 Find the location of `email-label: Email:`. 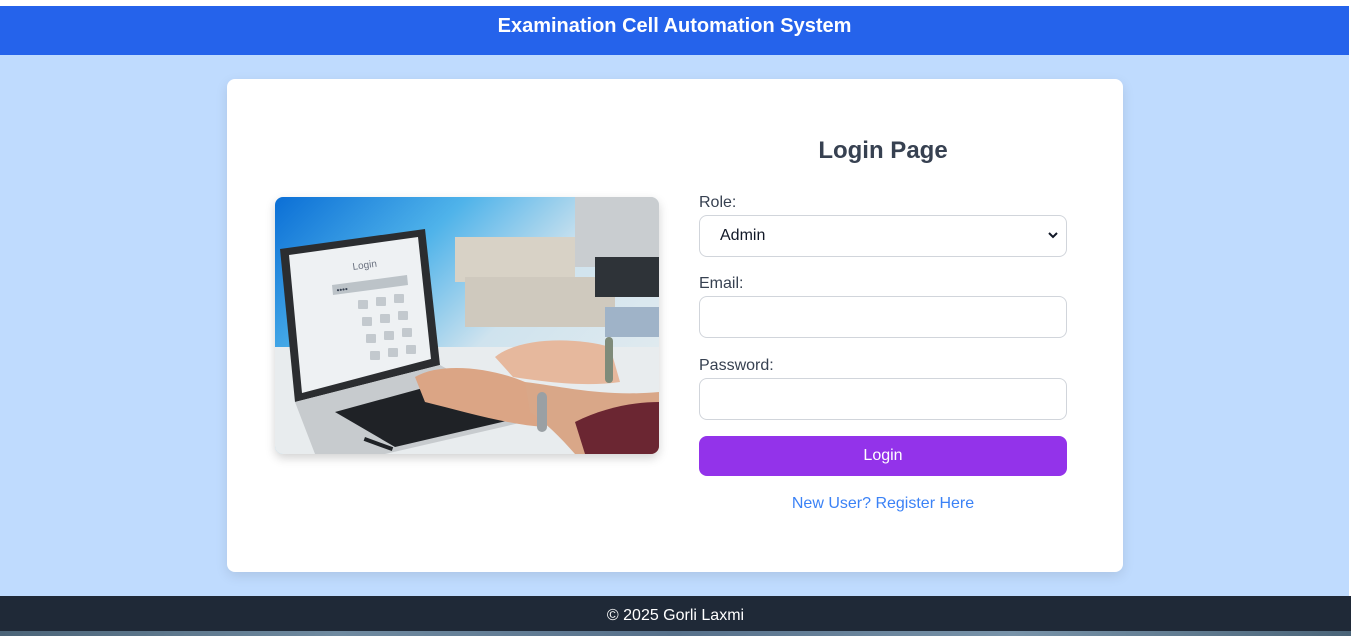

email-label: Email: is located at coordinates (721, 283).